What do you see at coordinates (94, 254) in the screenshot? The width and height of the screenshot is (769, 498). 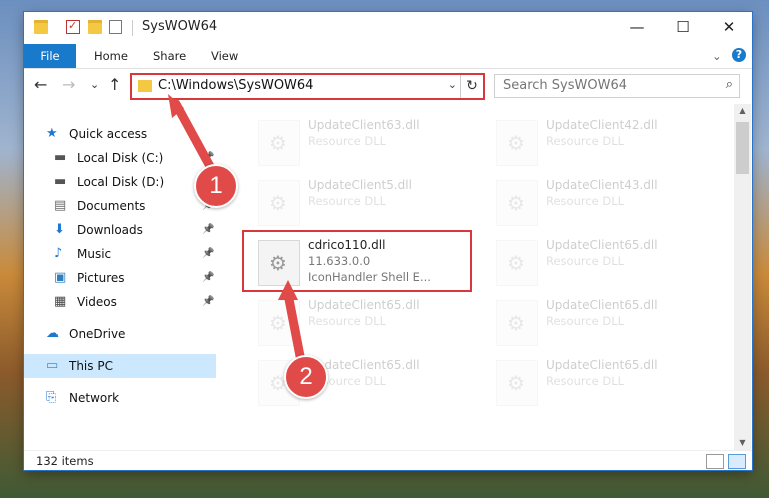 I see `sidebar-item-label: Music` at bounding box center [94, 254].